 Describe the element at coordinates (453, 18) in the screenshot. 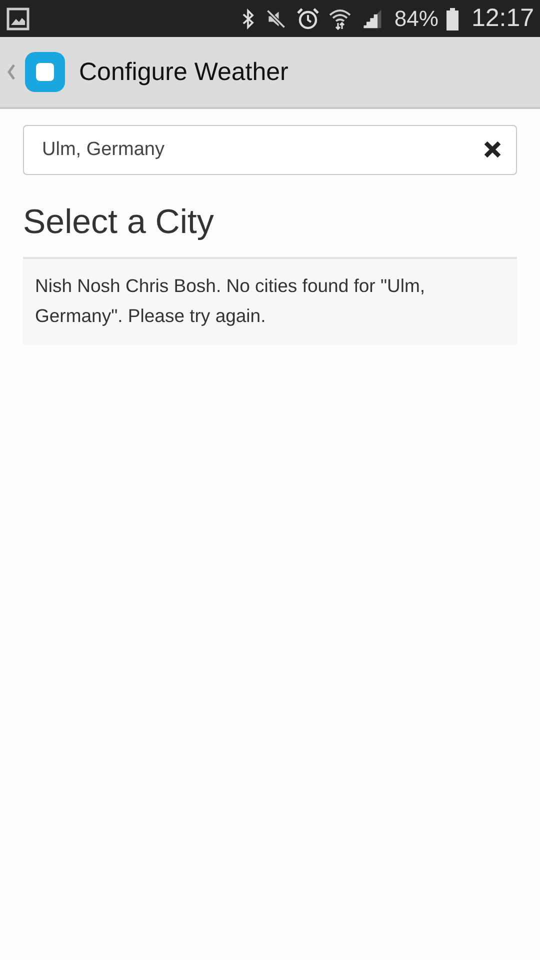

I see `battery-icon` at that location.